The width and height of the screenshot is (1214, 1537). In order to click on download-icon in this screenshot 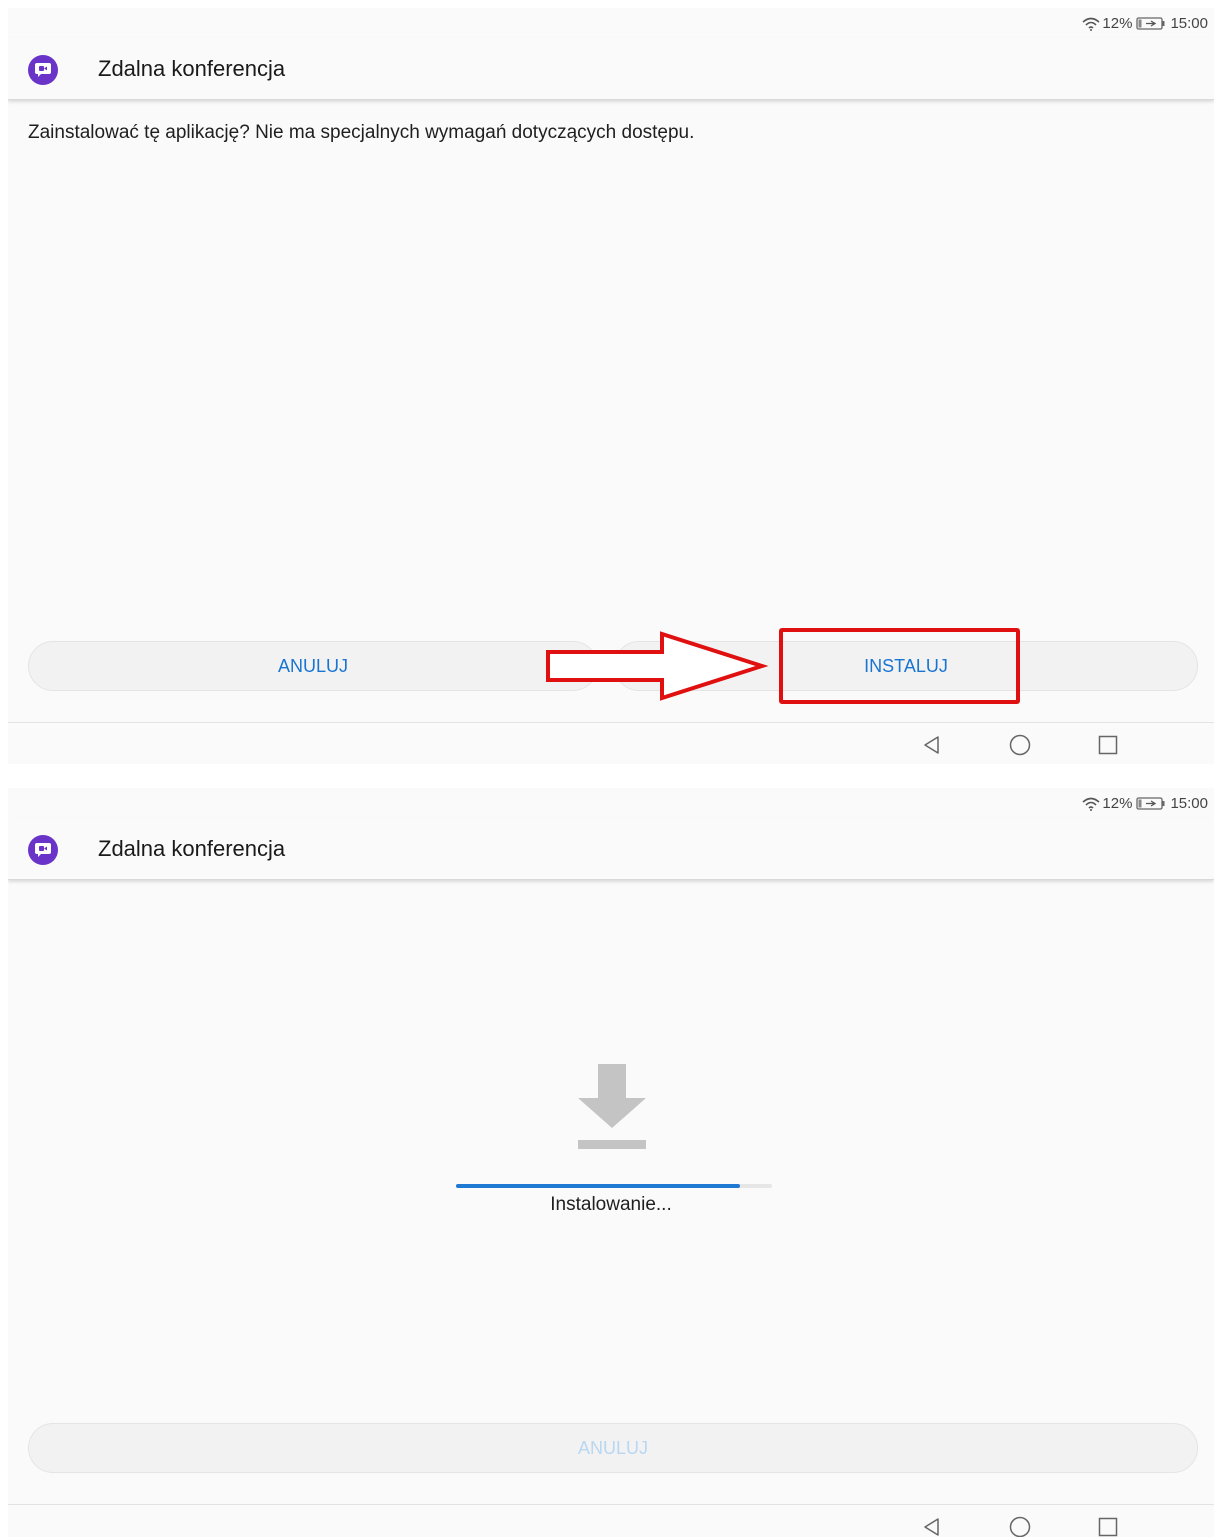, I will do `click(612, 1106)`.